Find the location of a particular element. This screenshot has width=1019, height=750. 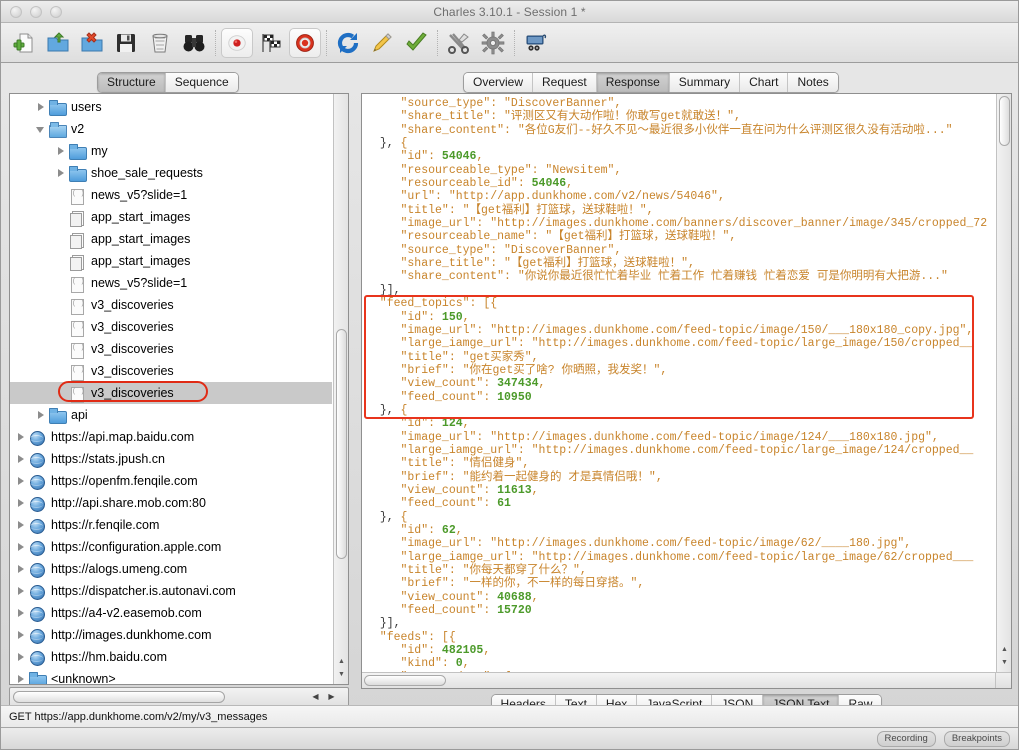

json-scroll-thumb is located at coordinates (1004, 121).